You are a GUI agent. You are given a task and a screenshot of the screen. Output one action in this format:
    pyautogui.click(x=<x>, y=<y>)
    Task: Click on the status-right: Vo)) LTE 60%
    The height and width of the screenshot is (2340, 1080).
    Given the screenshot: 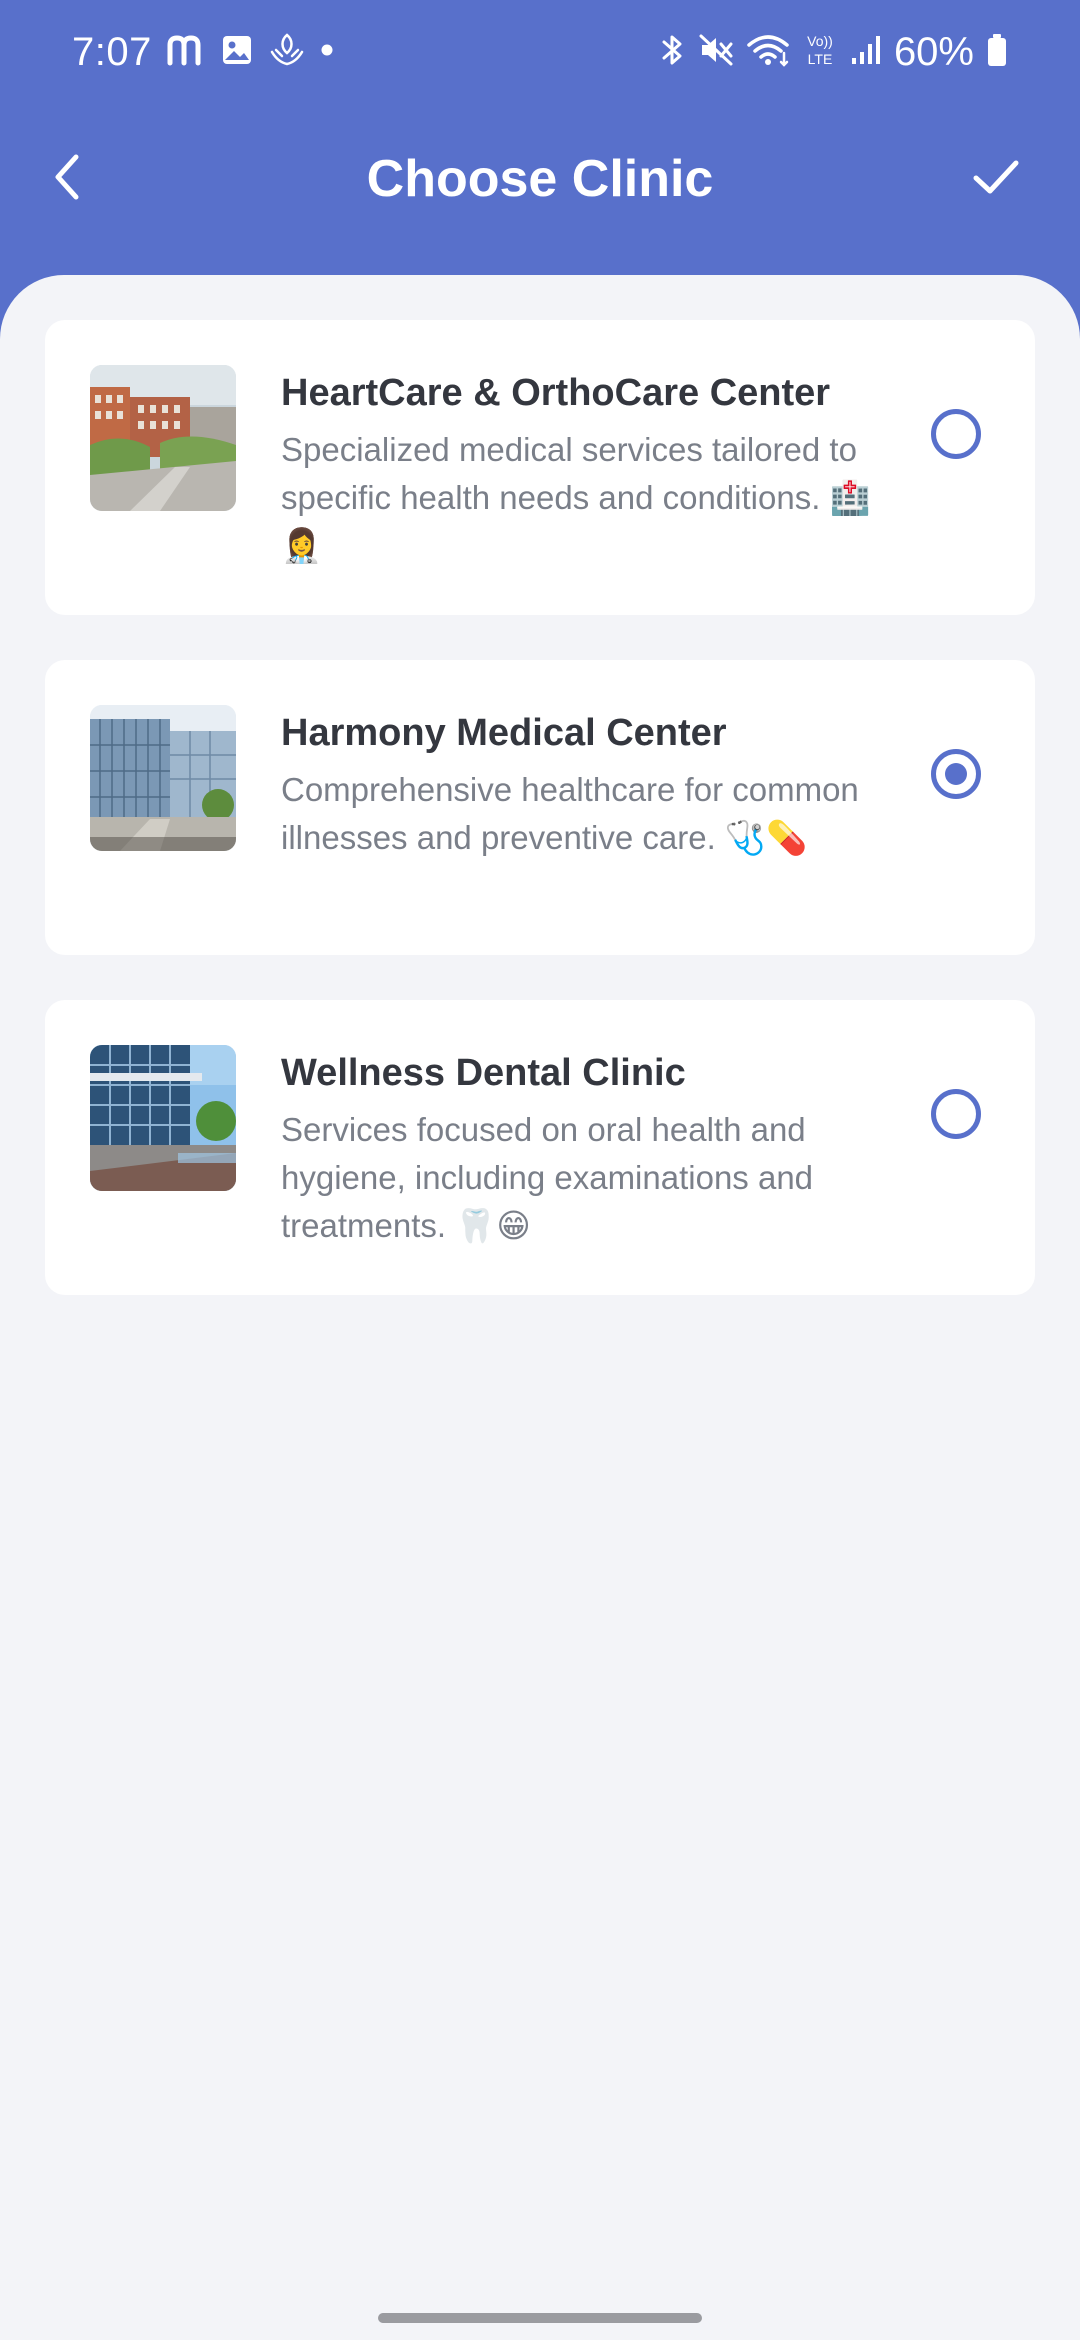 What is the action you would take?
    pyautogui.click(x=833, y=52)
    